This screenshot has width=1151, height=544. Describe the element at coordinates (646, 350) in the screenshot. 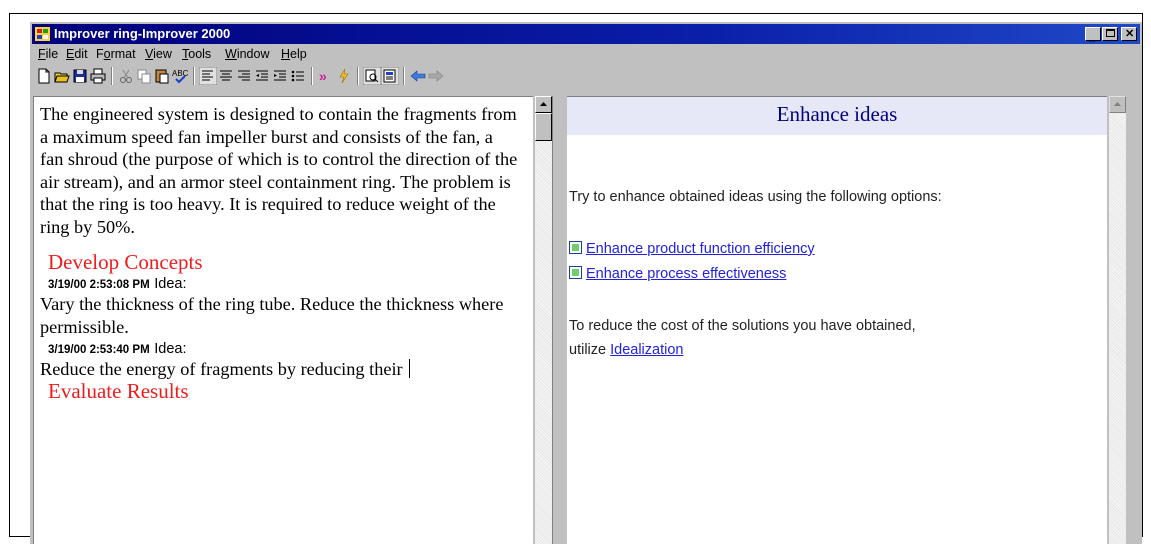

I see `idealization-link: Idealization` at that location.